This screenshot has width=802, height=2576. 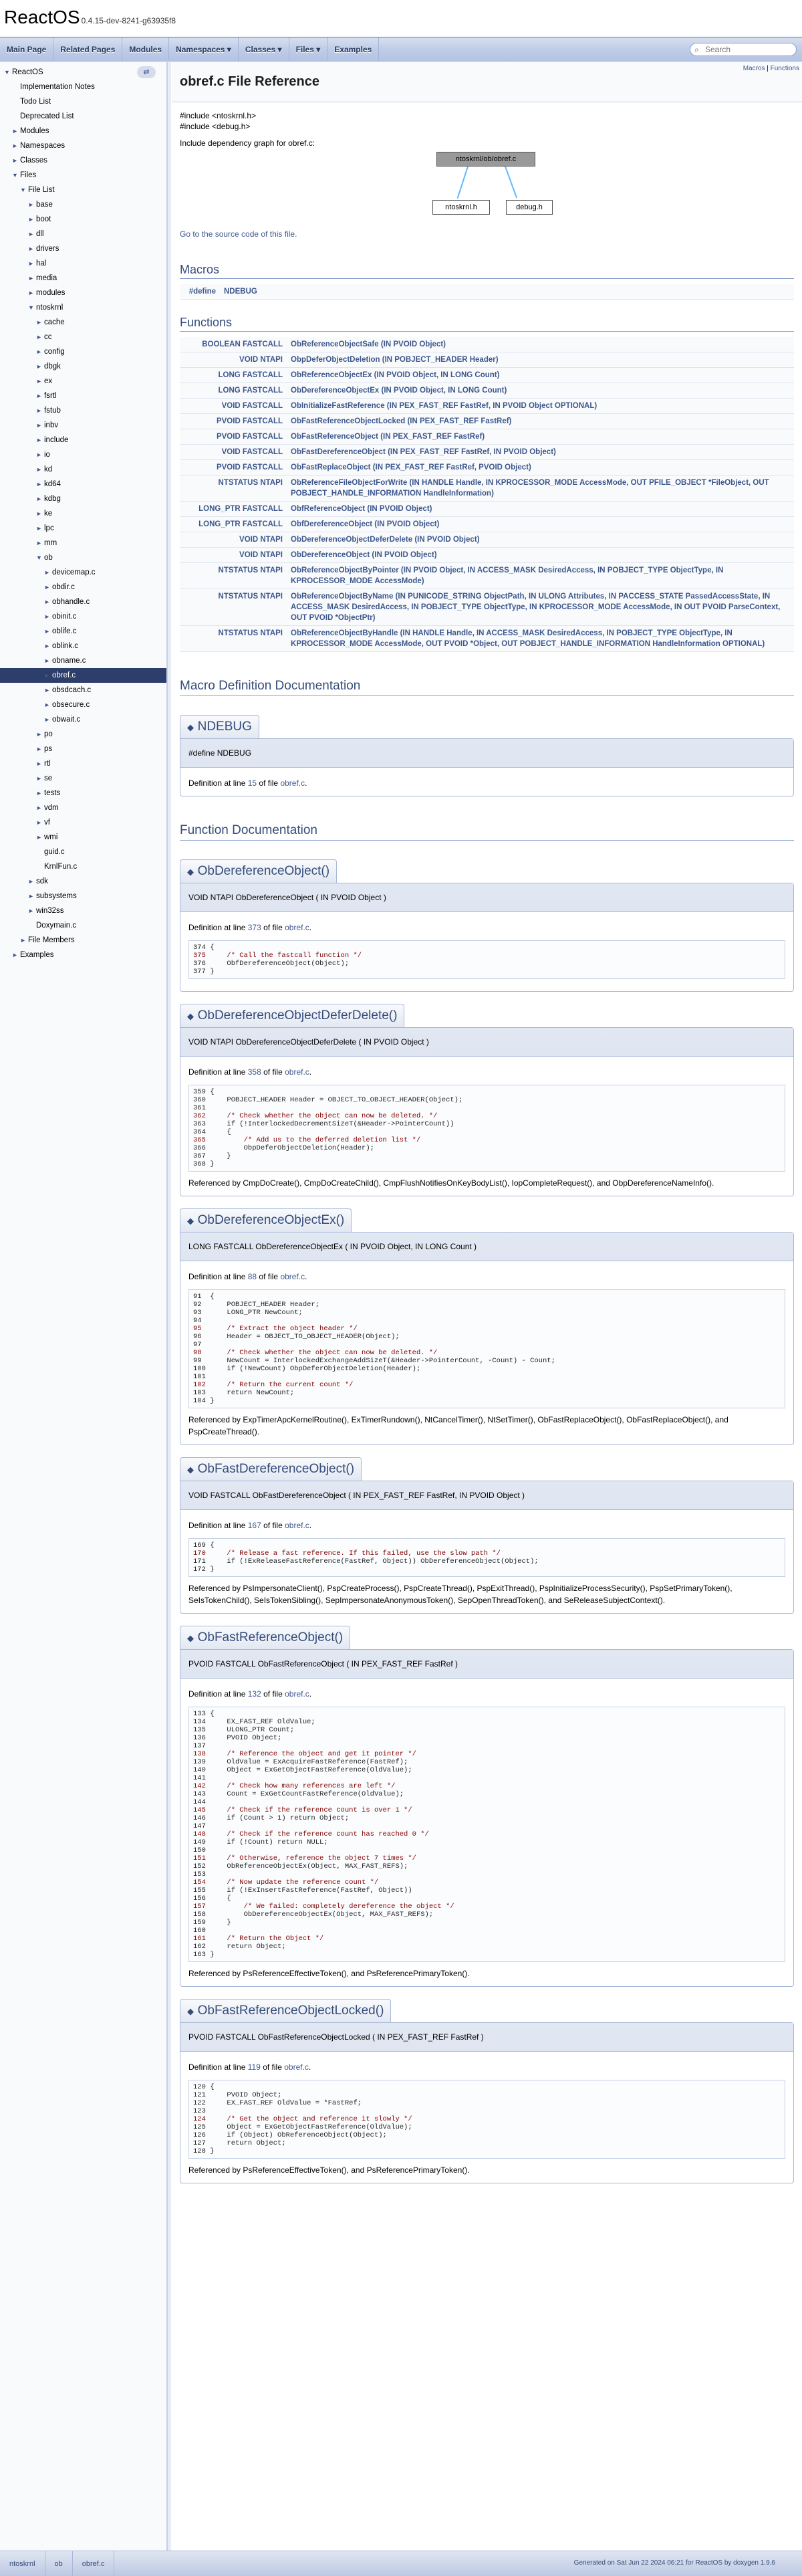 I want to click on function-signature-link: ObfReferenceObject (IN PVOID Object), so click(x=540, y=509).